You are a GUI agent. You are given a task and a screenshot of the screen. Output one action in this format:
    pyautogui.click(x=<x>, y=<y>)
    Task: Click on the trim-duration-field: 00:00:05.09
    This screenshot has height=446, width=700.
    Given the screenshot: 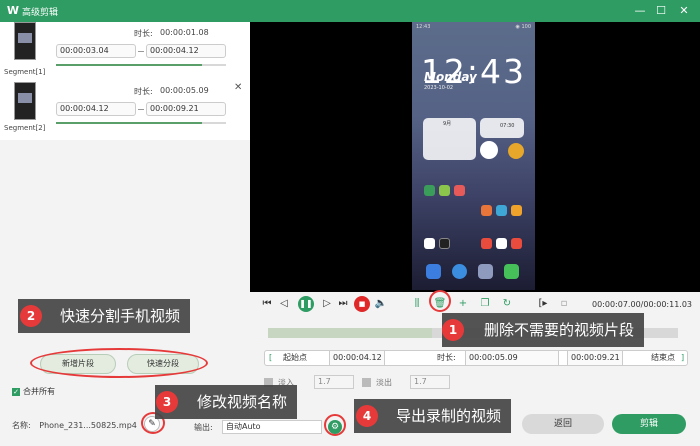 What is the action you would take?
    pyautogui.click(x=512, y=358)
    